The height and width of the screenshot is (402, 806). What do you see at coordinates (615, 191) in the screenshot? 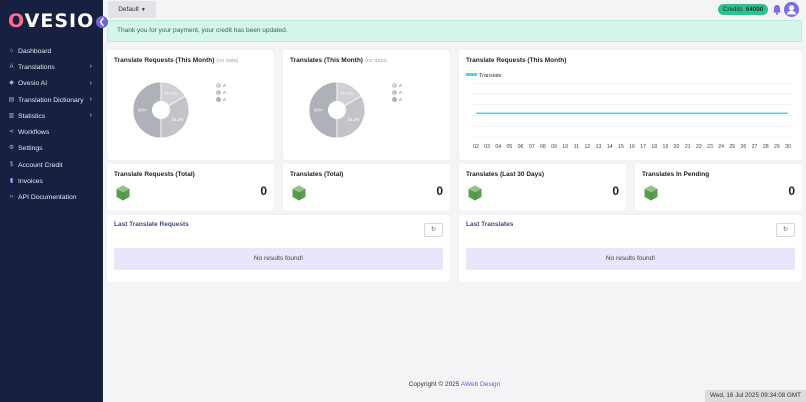
I see `stat-value: 0` at bounding box center [615, 191].